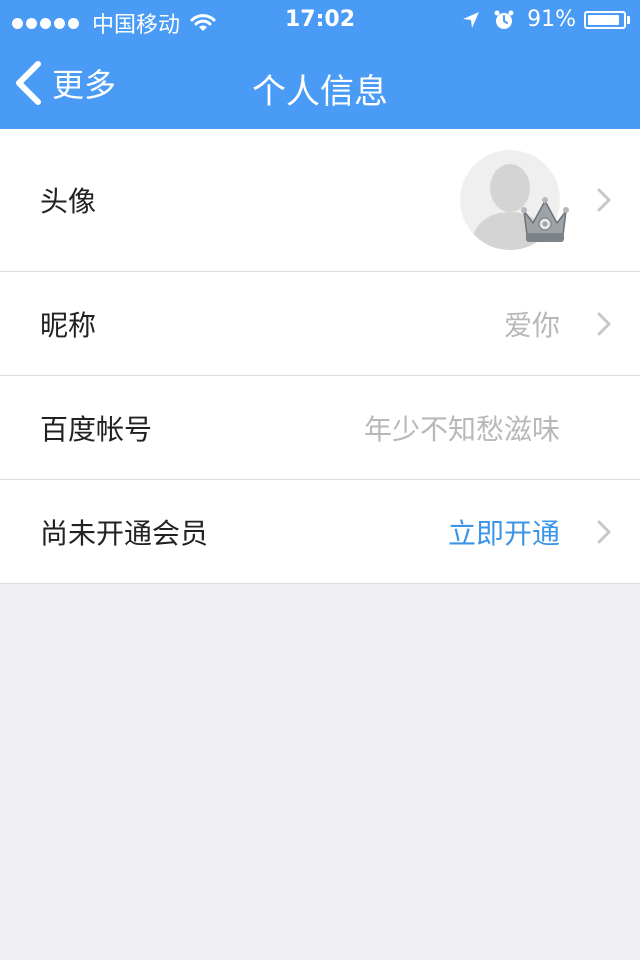 The height and width of the screenshot is (960, 640). I want to click on nickname-label: 昵称, so click(68, 325).